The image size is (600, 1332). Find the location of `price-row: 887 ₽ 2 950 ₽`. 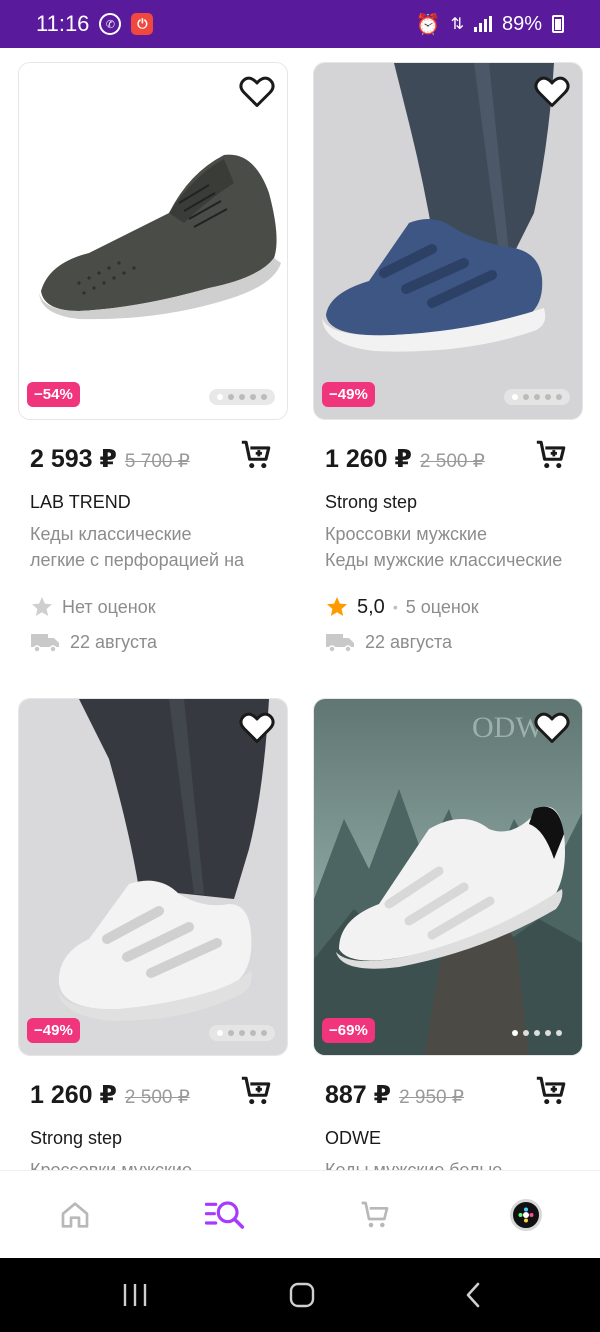

price-row: 887 ₽ 2 950 ₽ is located at coordinates (448, 1095).